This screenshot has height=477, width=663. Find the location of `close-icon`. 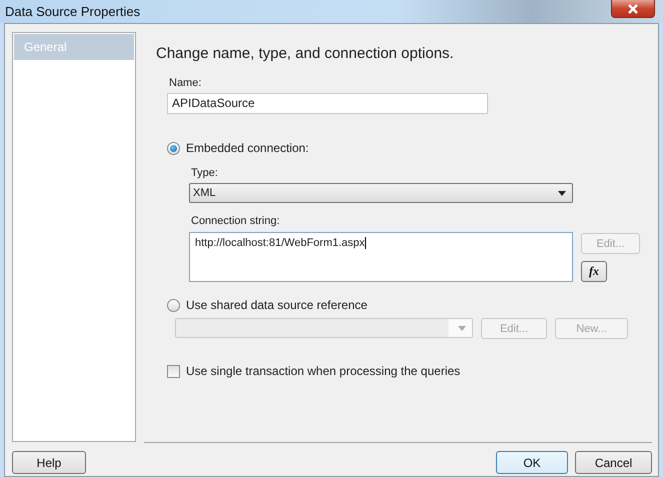

close-icon is located at coordinates (633, 9).